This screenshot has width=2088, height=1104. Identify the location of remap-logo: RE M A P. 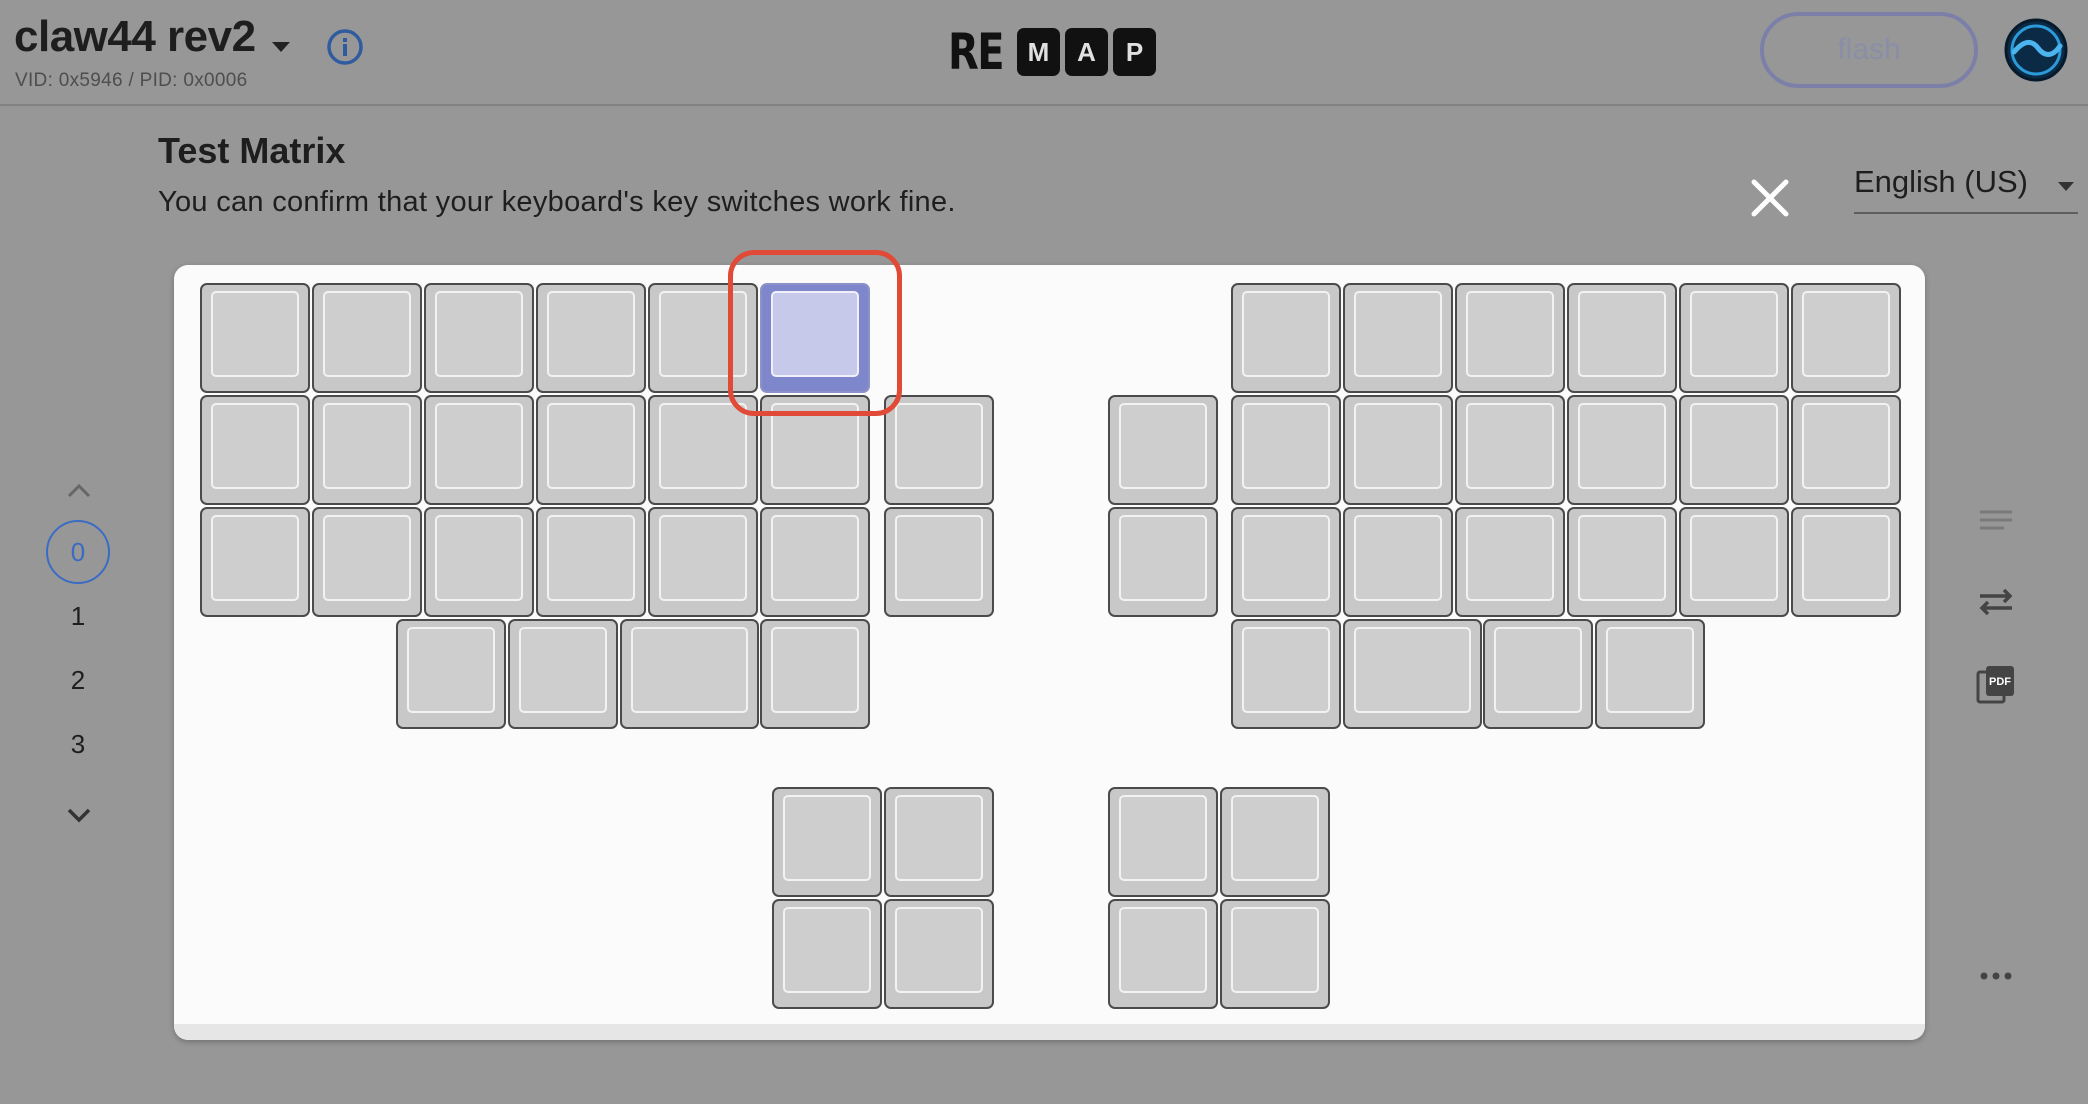
(1052, 52).